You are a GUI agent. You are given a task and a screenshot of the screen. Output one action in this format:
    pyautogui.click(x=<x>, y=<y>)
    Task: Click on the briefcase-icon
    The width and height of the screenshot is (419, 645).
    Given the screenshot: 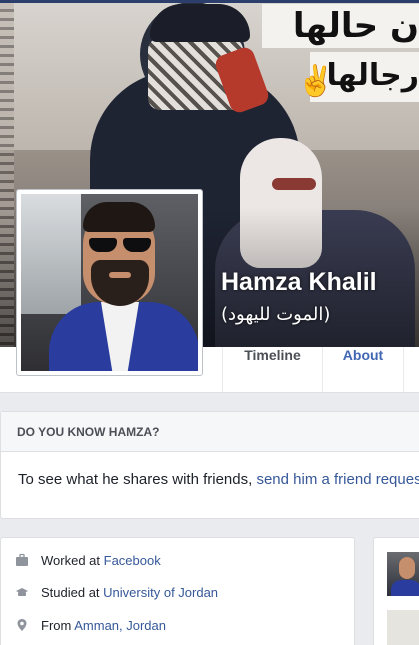 What is the action you would take?
    pyautogui.click(x=22, y=559)
    